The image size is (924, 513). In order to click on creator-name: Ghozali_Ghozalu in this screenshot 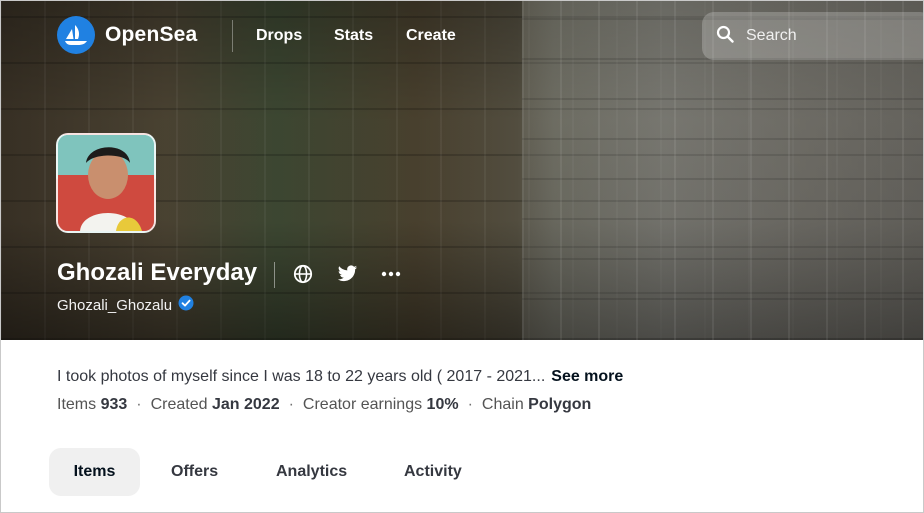, I will do `click(114, 305)`.